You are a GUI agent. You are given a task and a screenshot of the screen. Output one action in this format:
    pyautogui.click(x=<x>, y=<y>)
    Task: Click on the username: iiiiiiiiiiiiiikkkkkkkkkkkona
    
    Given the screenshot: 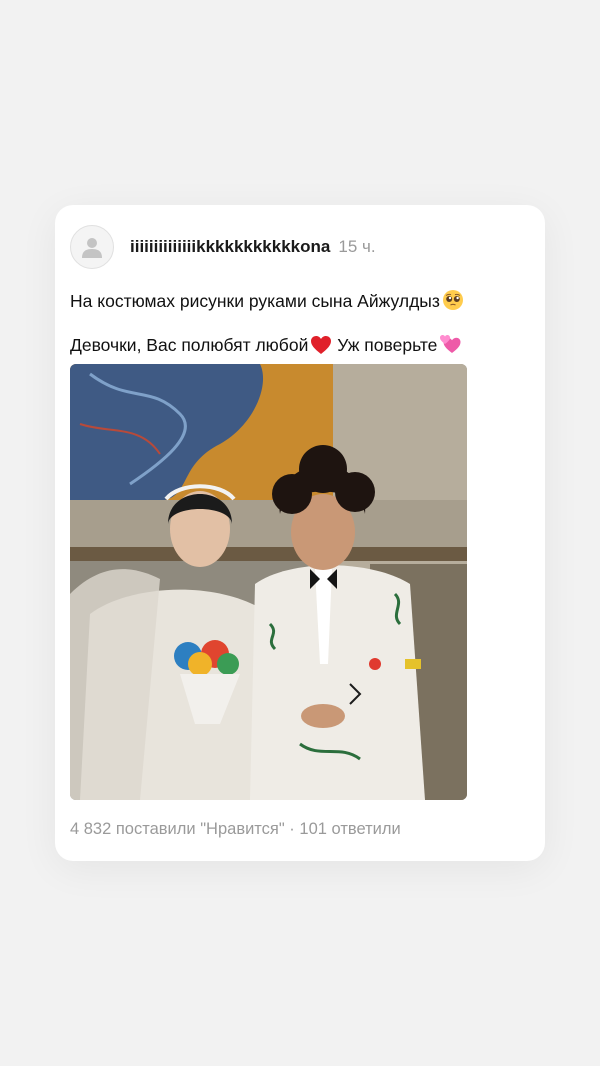 What is the action you would take?
    pyautogui.click(x=230, y=247)
    